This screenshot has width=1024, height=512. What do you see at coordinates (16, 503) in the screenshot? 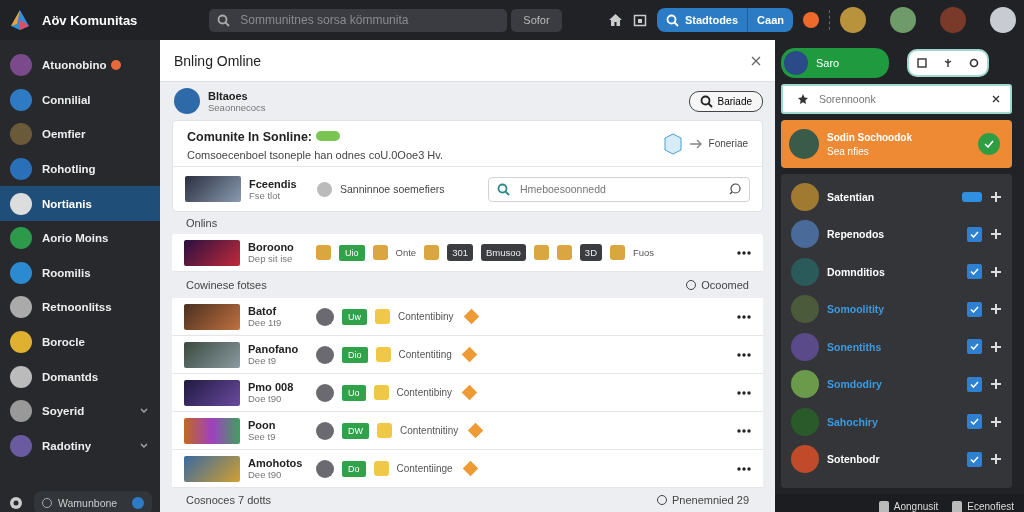
I see `settings-icon` at bounding box center [16, 503].